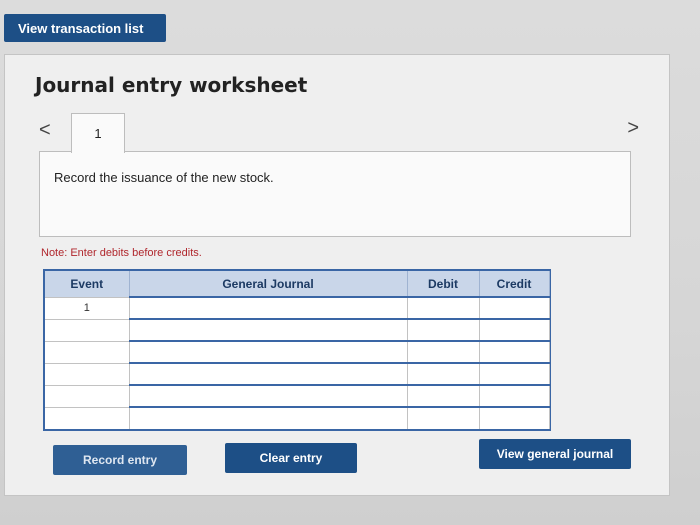 The height and width of the screenshot is (525, 700). What do you see at coordinates (121, 253) in the screenshot?
I see `debit-credit-note: Note: Enter debits before credits.` at bounding box center [121, 253].